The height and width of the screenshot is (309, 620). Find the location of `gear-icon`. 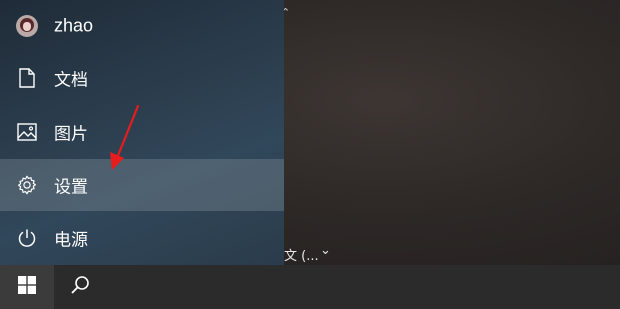

gear-icon is located at coordinates (27, 185).